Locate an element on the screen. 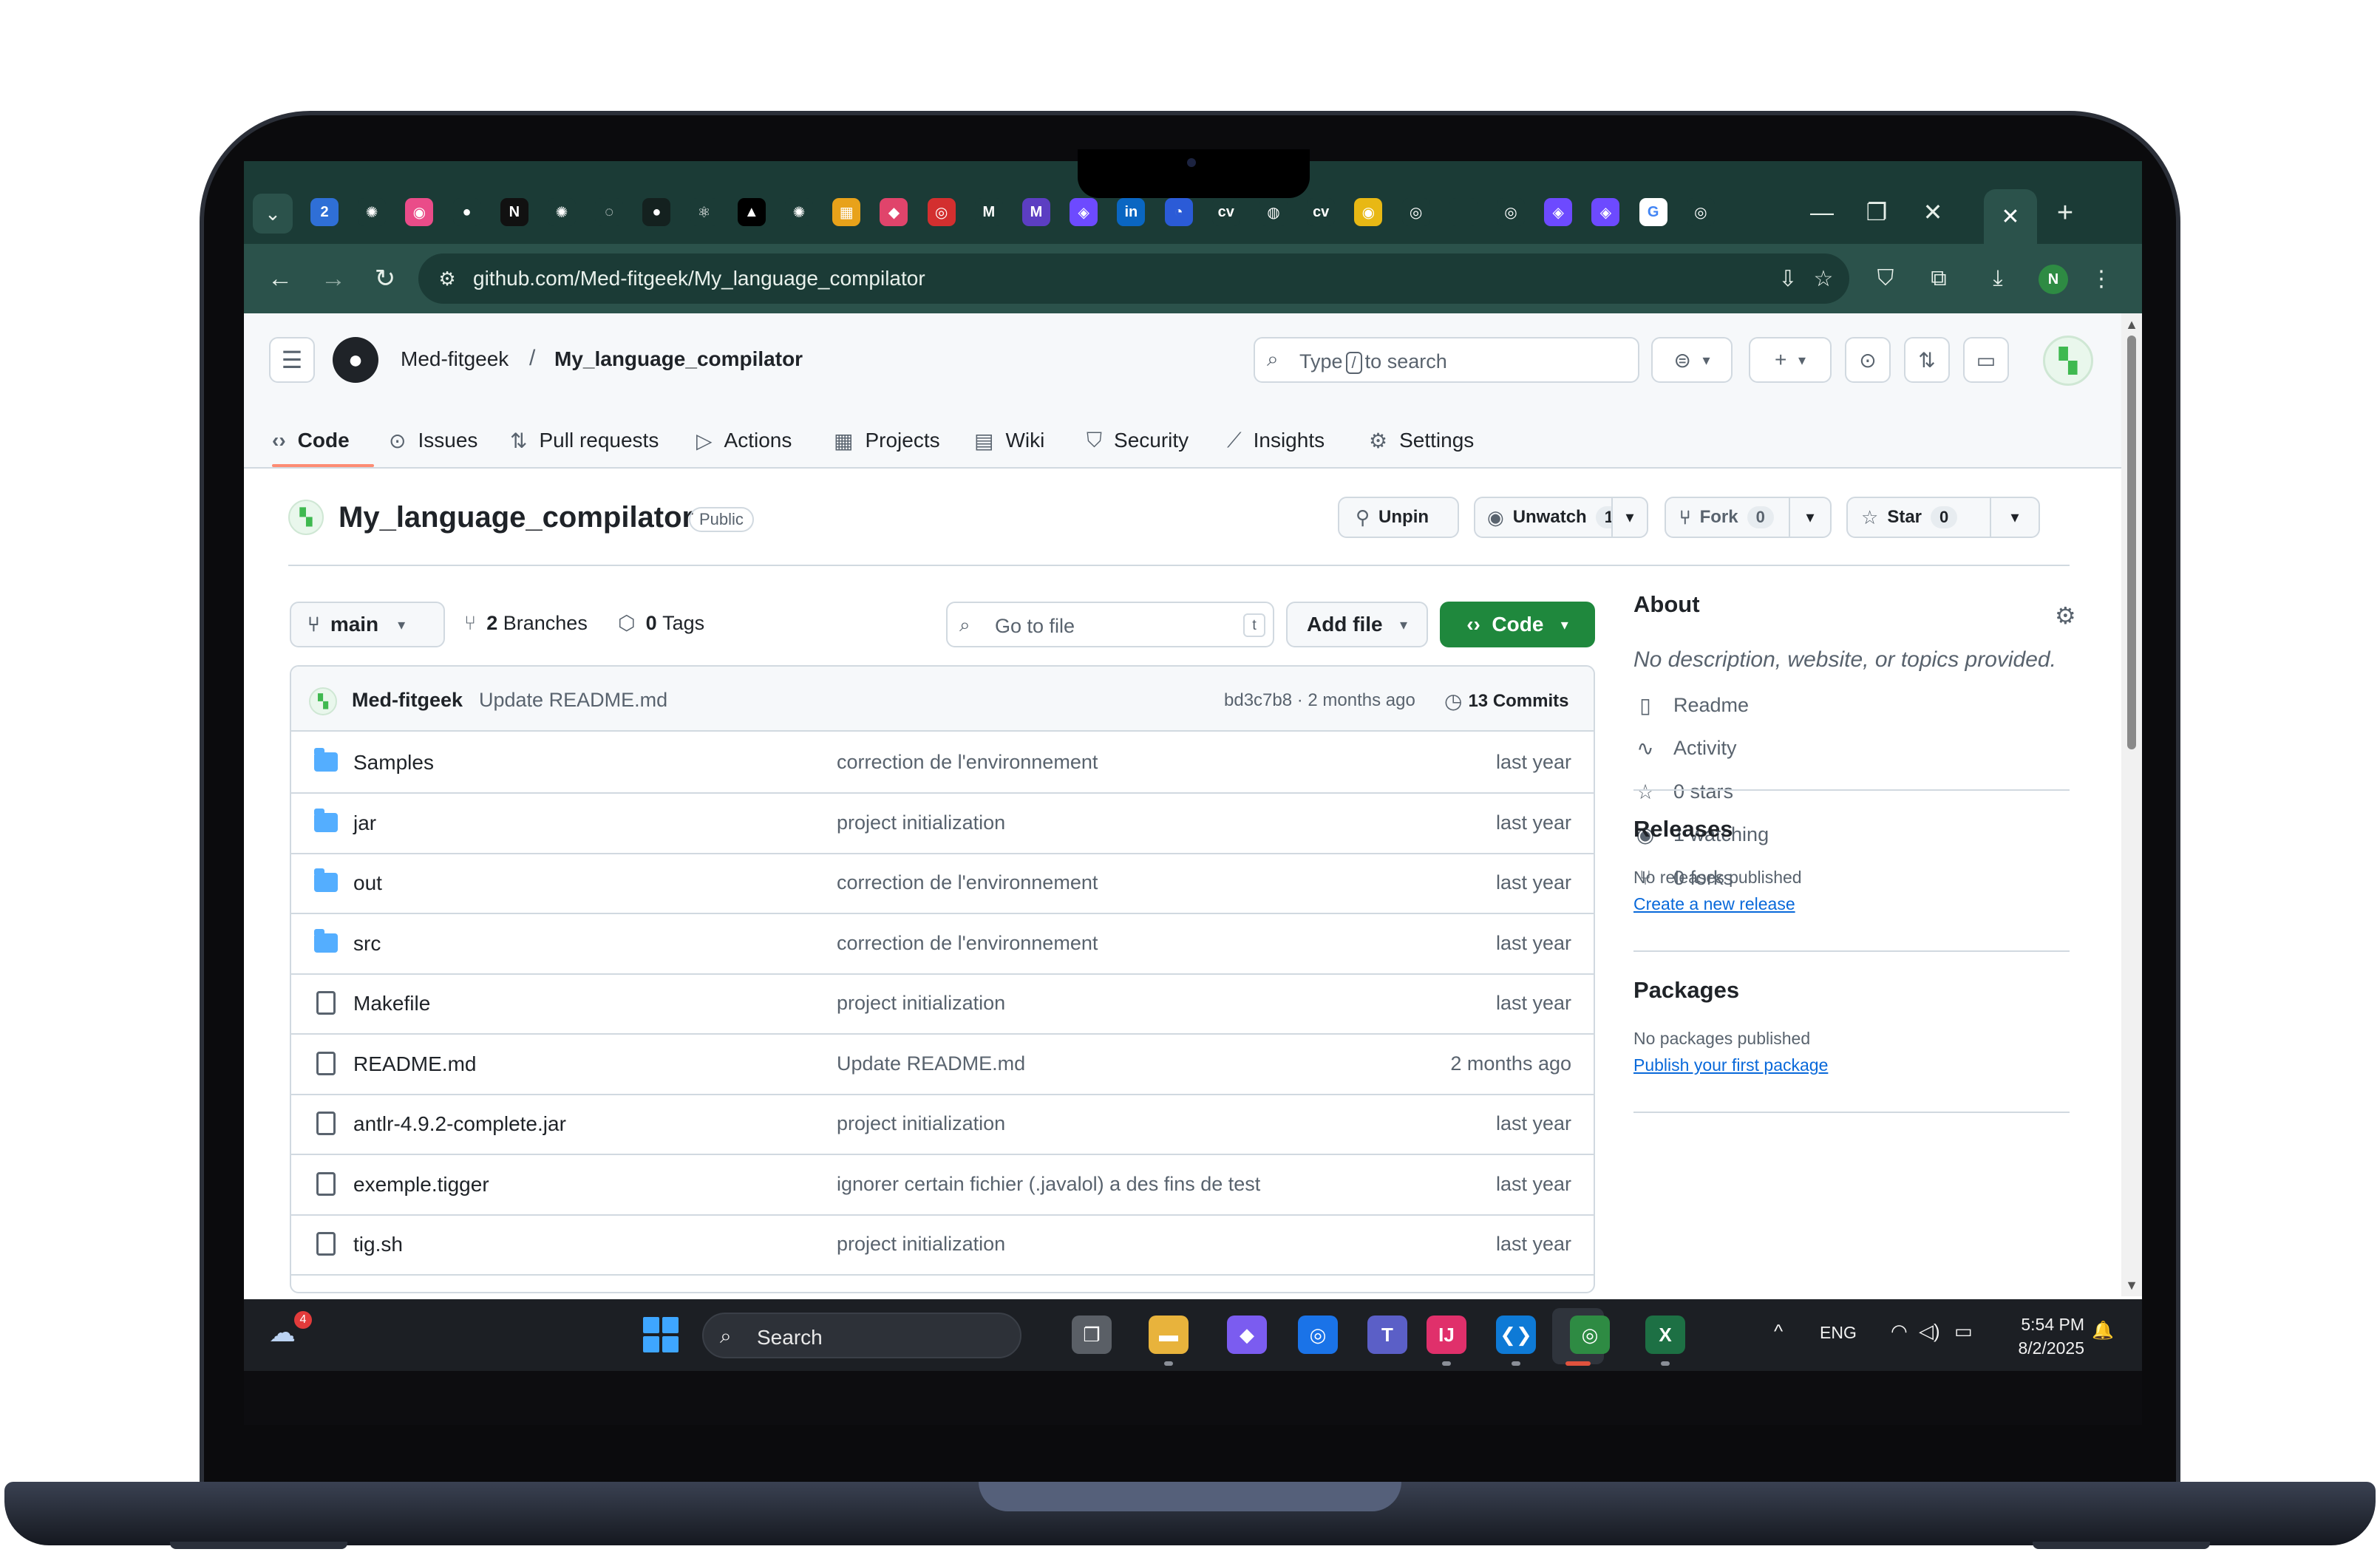  tray-overflow-icon: ^ is located at coordinates (1778, 1331).